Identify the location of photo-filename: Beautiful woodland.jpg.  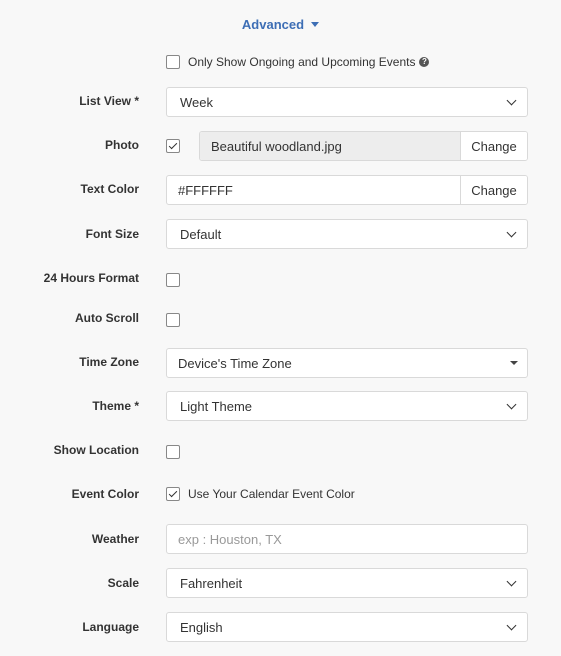
(330, 146).